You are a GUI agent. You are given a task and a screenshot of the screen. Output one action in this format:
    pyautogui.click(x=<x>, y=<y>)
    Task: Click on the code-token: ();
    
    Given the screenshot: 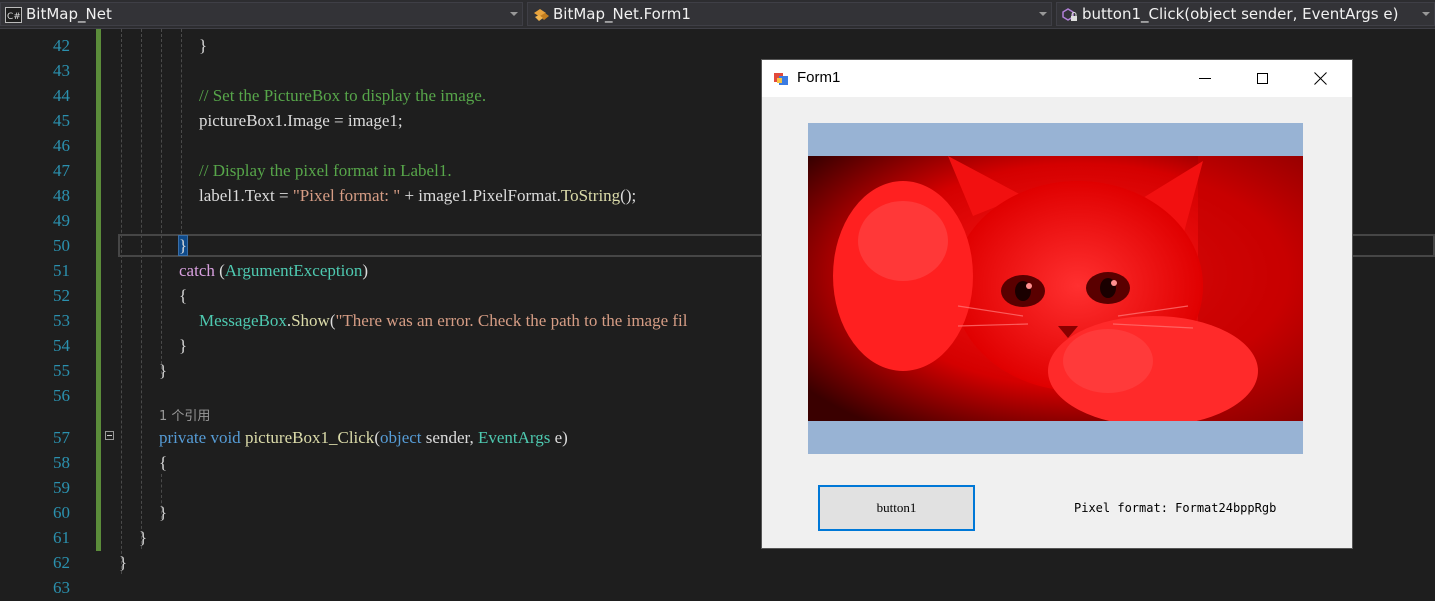 What is the action you would take?
    pyautogui.click(x=628, y=195)
    